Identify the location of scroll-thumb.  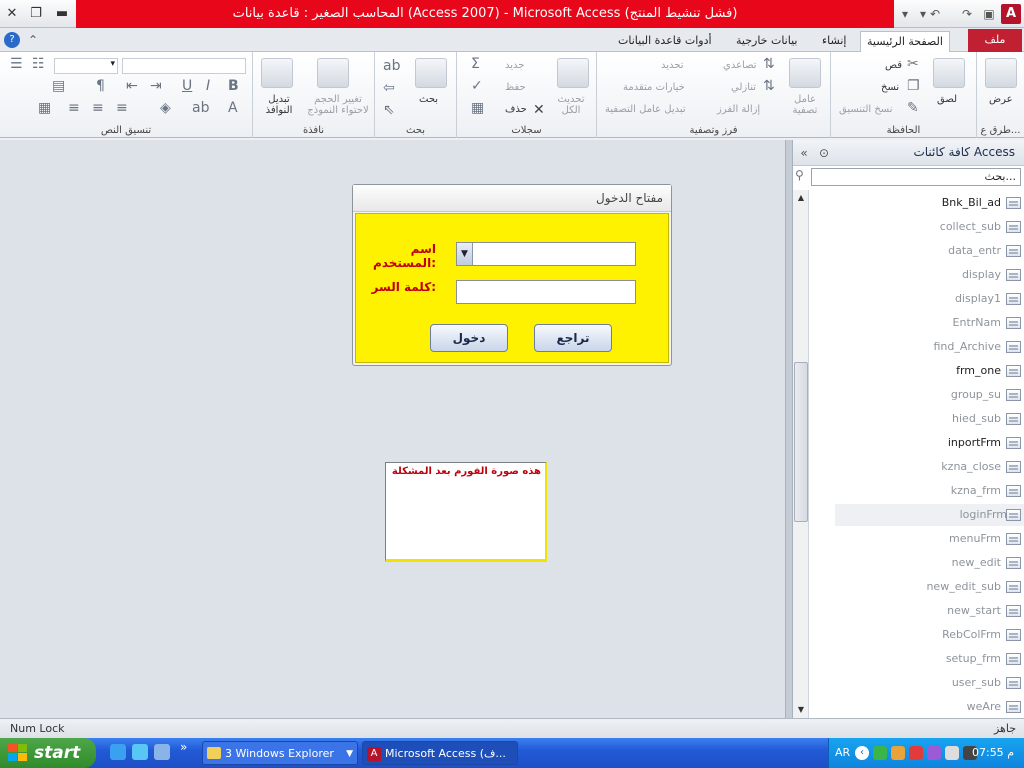
(801, 442).